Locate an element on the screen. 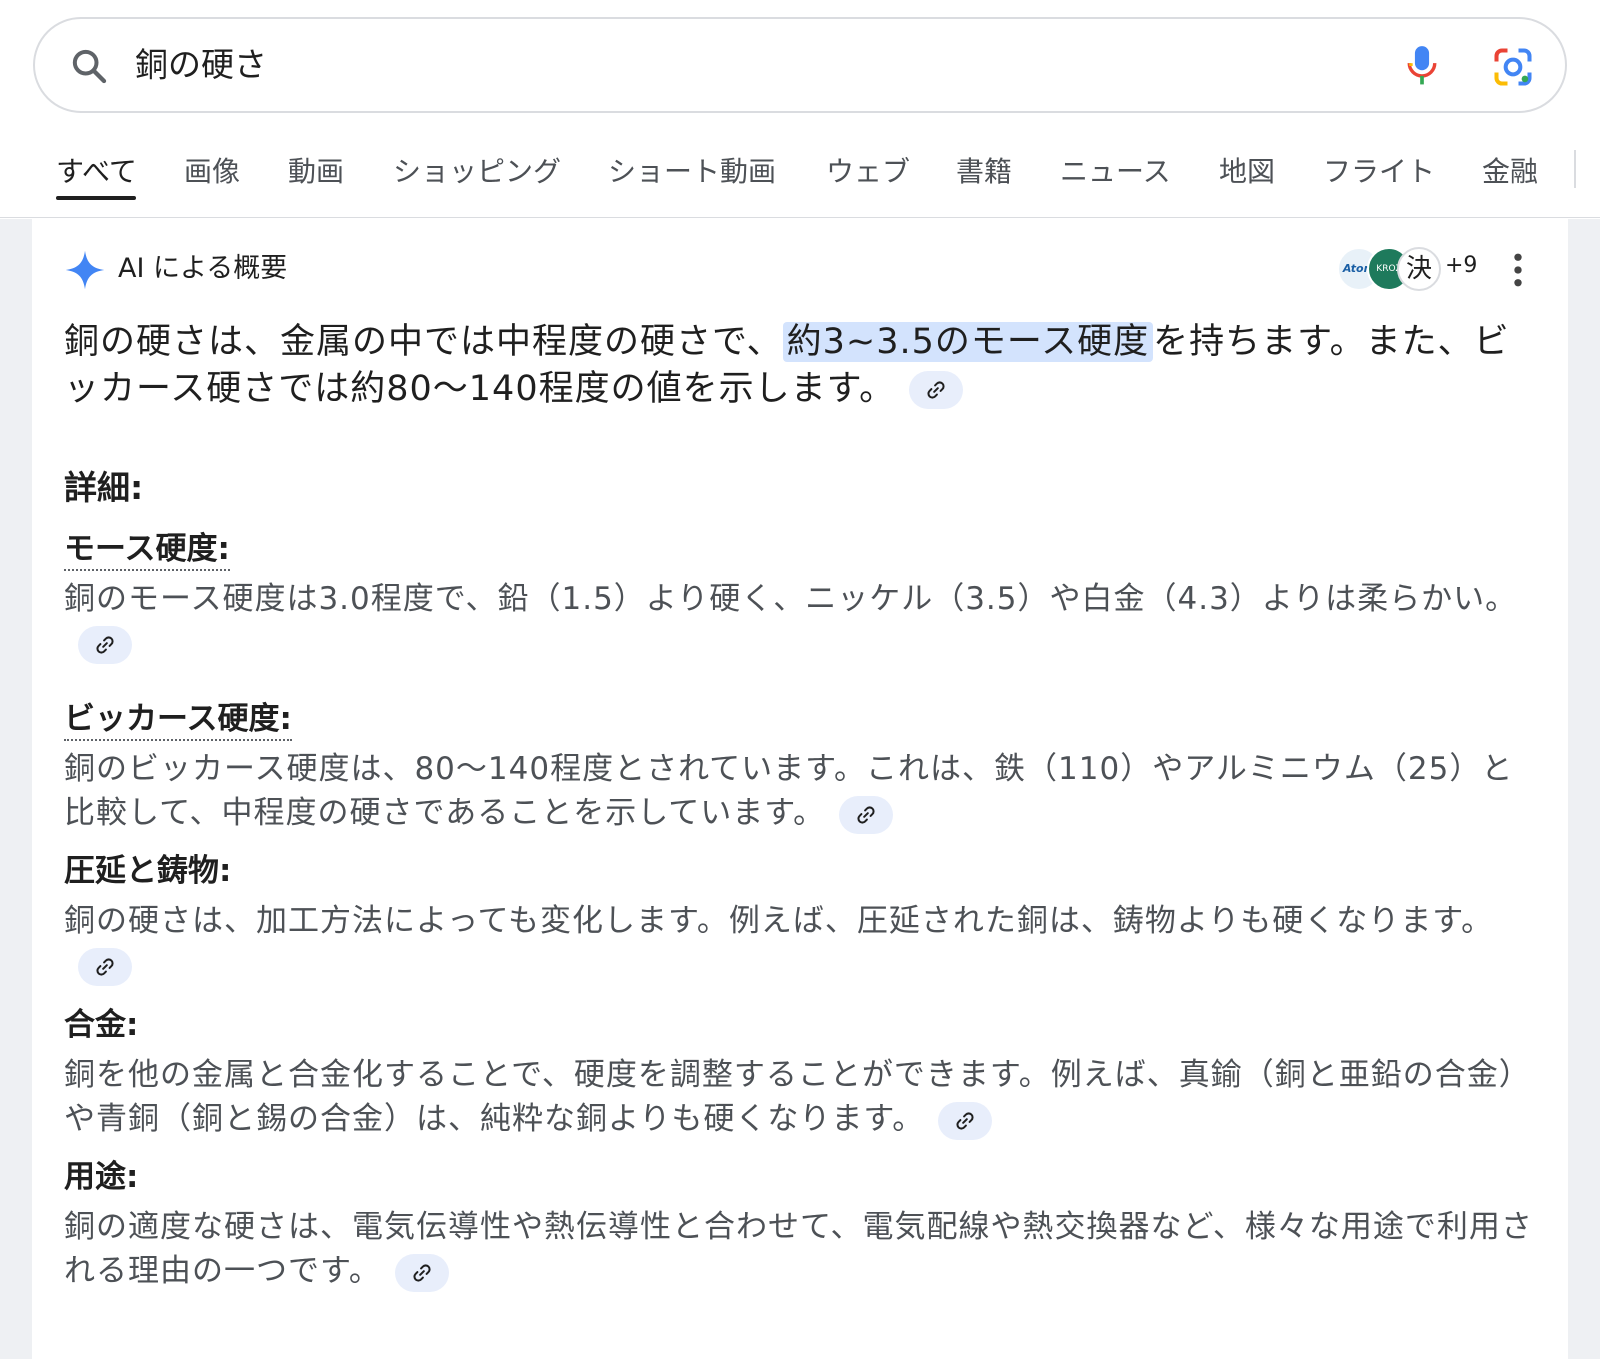  active-tab-indicator is located at coordinates (96, 198).